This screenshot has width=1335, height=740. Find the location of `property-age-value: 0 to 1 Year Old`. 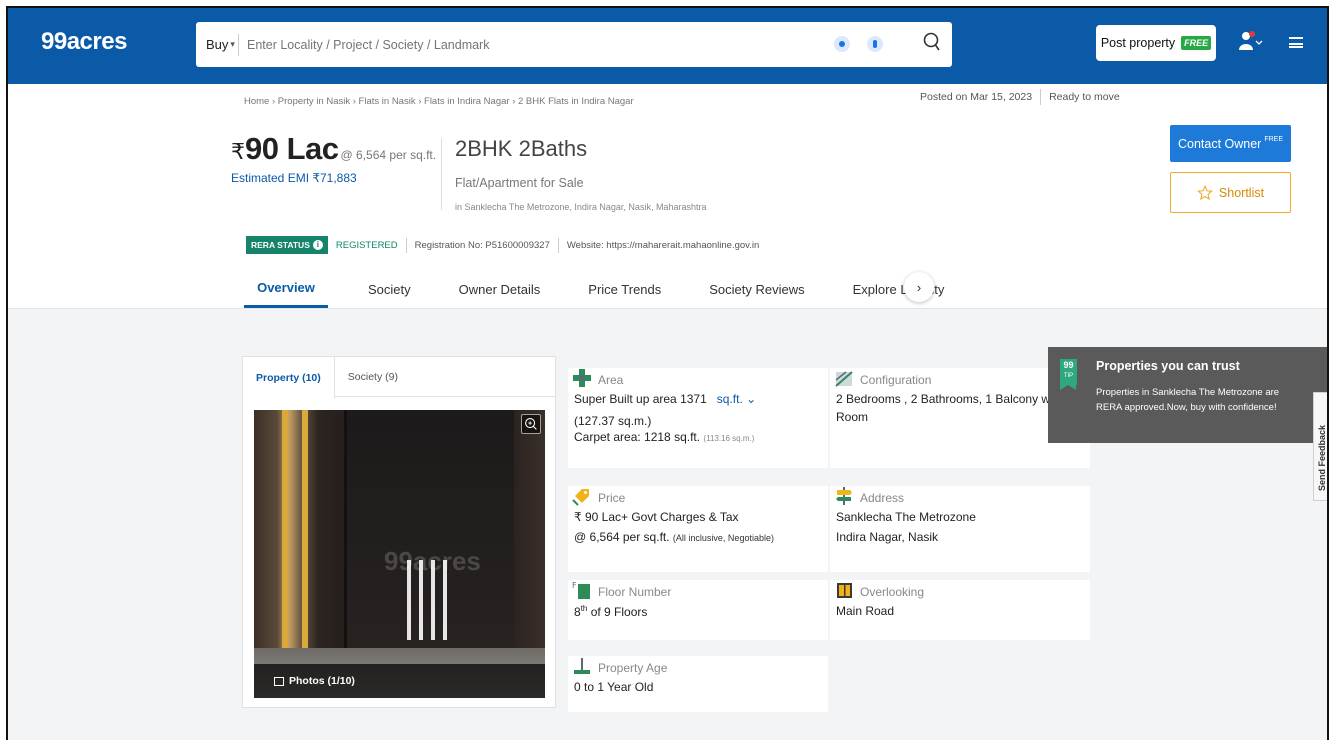

property-age-value: 0 to 1 Year Old is located at coordinates (614, 687).